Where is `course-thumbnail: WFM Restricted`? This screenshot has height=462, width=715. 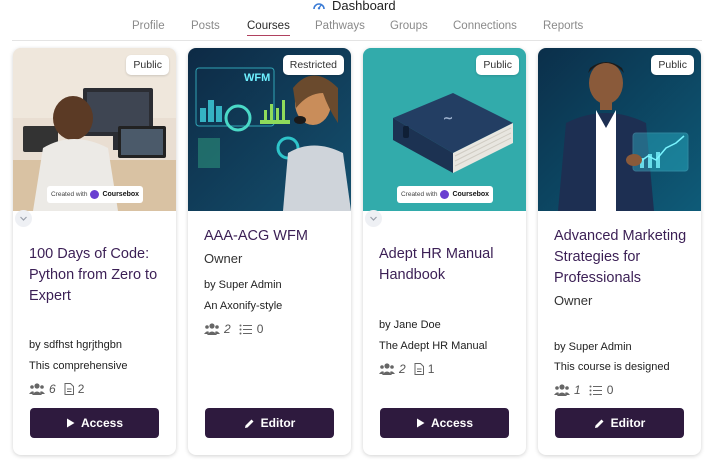
course-thumbnail: WFM Restricted is located at coordinates (269, 129).